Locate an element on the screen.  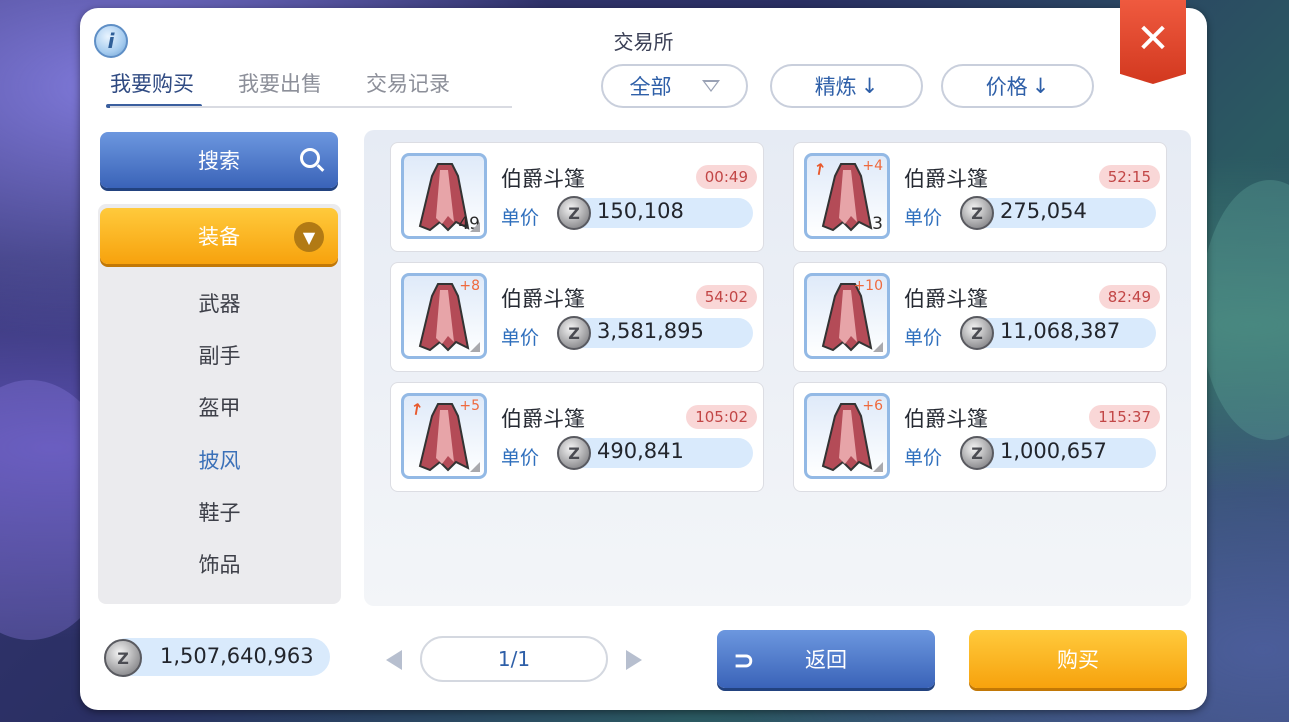
back-label: 返回 is located at coordinates (826, 660).